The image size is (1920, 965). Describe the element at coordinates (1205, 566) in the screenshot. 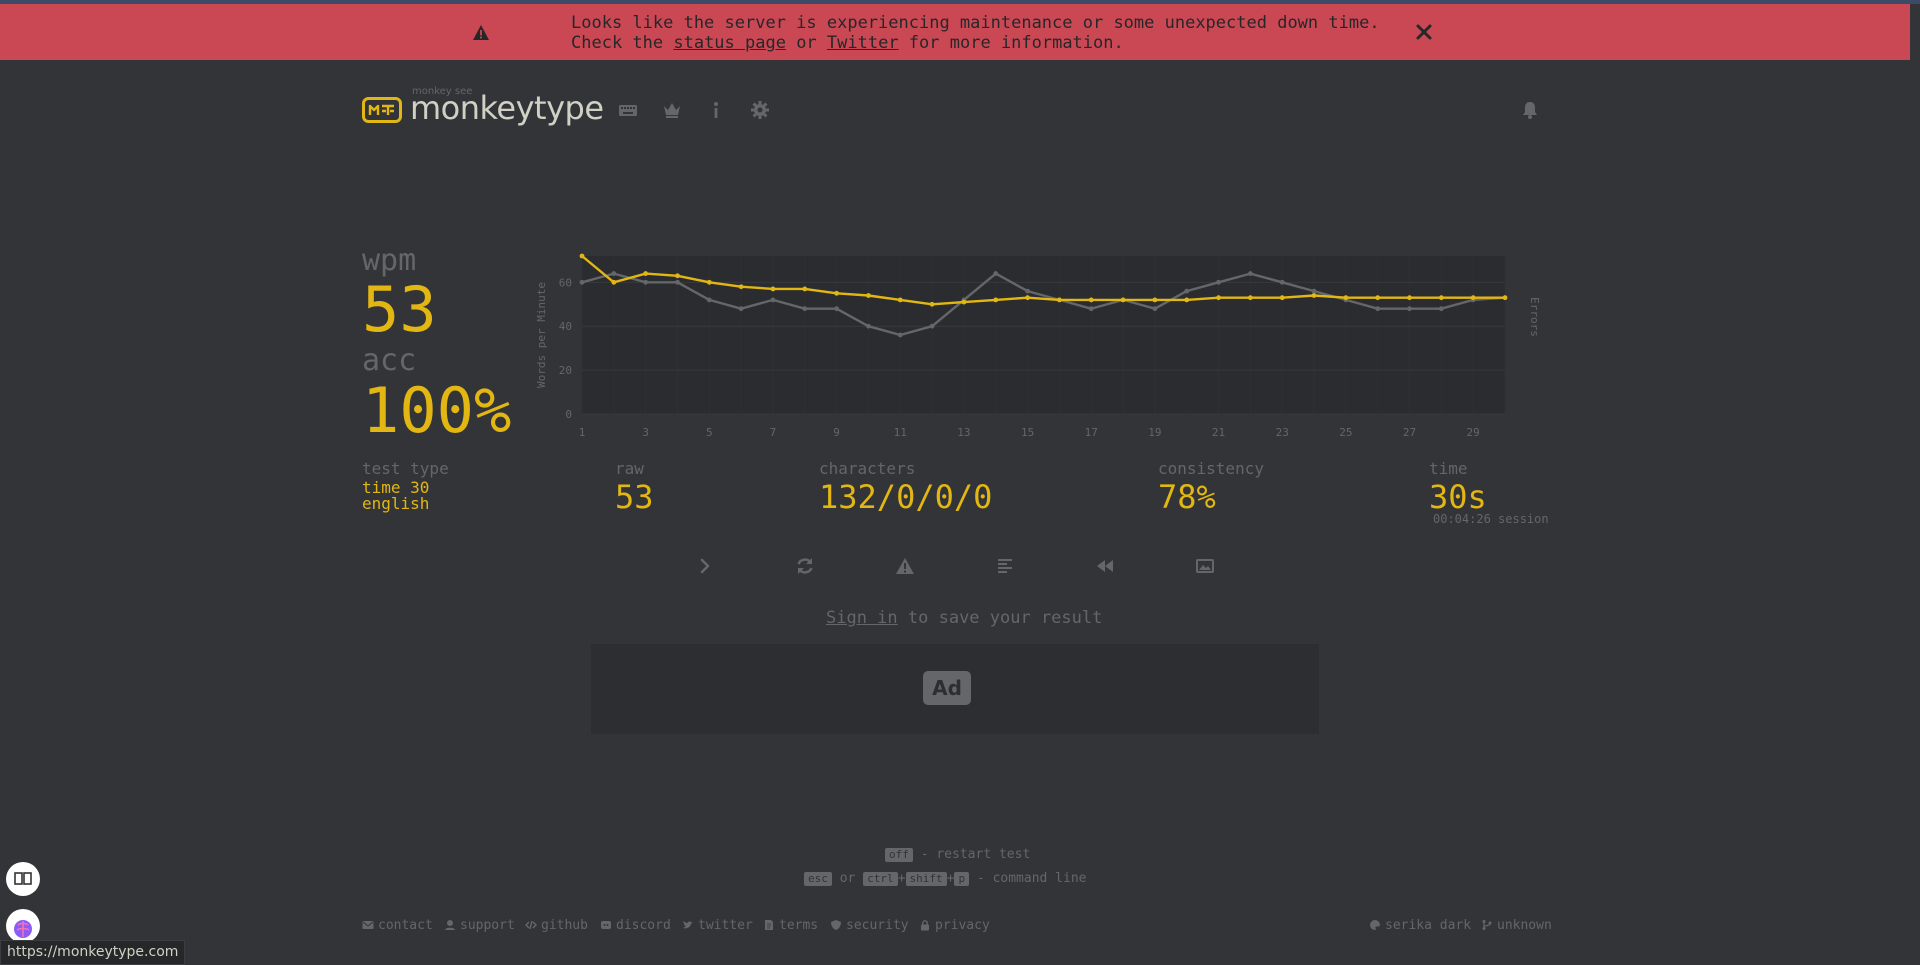

I see `screenshot-icon` at that location.